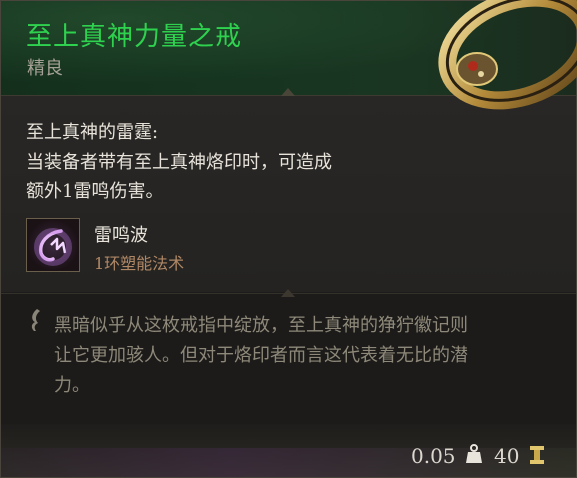  I want to click on thunderwave-spell-icon, so click(53, 245).